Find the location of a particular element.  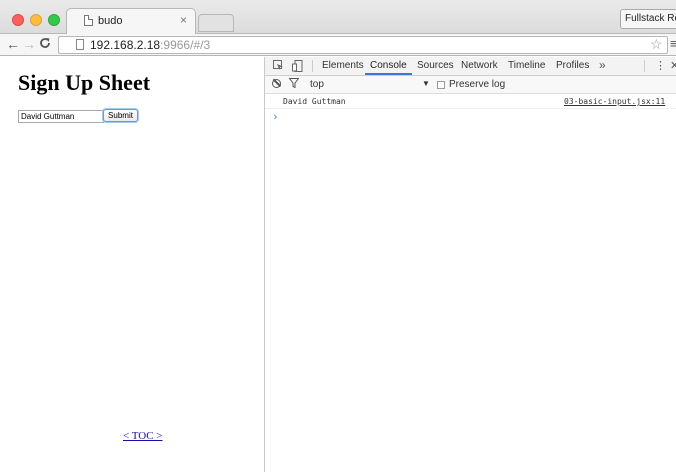

context-selector: top is located at coordinates (317, 84).